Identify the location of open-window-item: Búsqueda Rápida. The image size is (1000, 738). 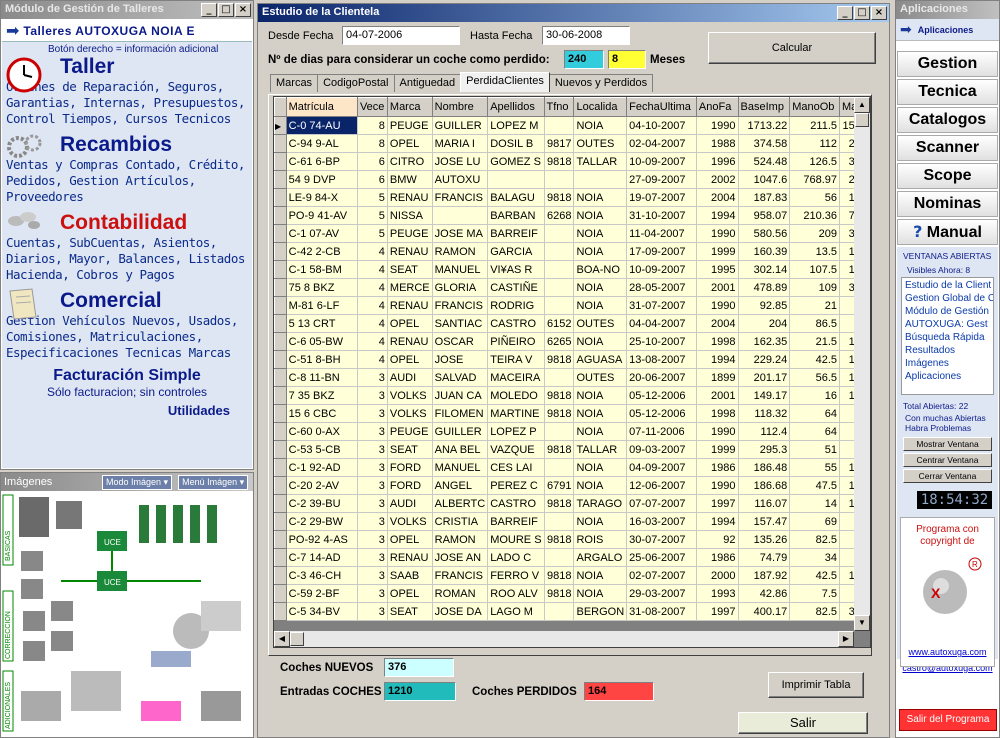
(947, 337).